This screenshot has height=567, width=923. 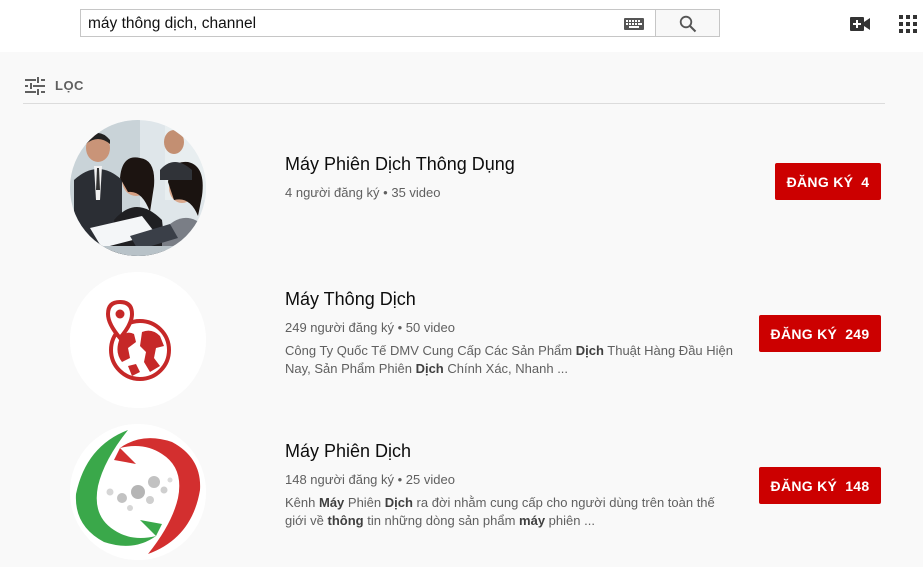 I want to click on filter-sliders-icon, so click(x=35, y=86).